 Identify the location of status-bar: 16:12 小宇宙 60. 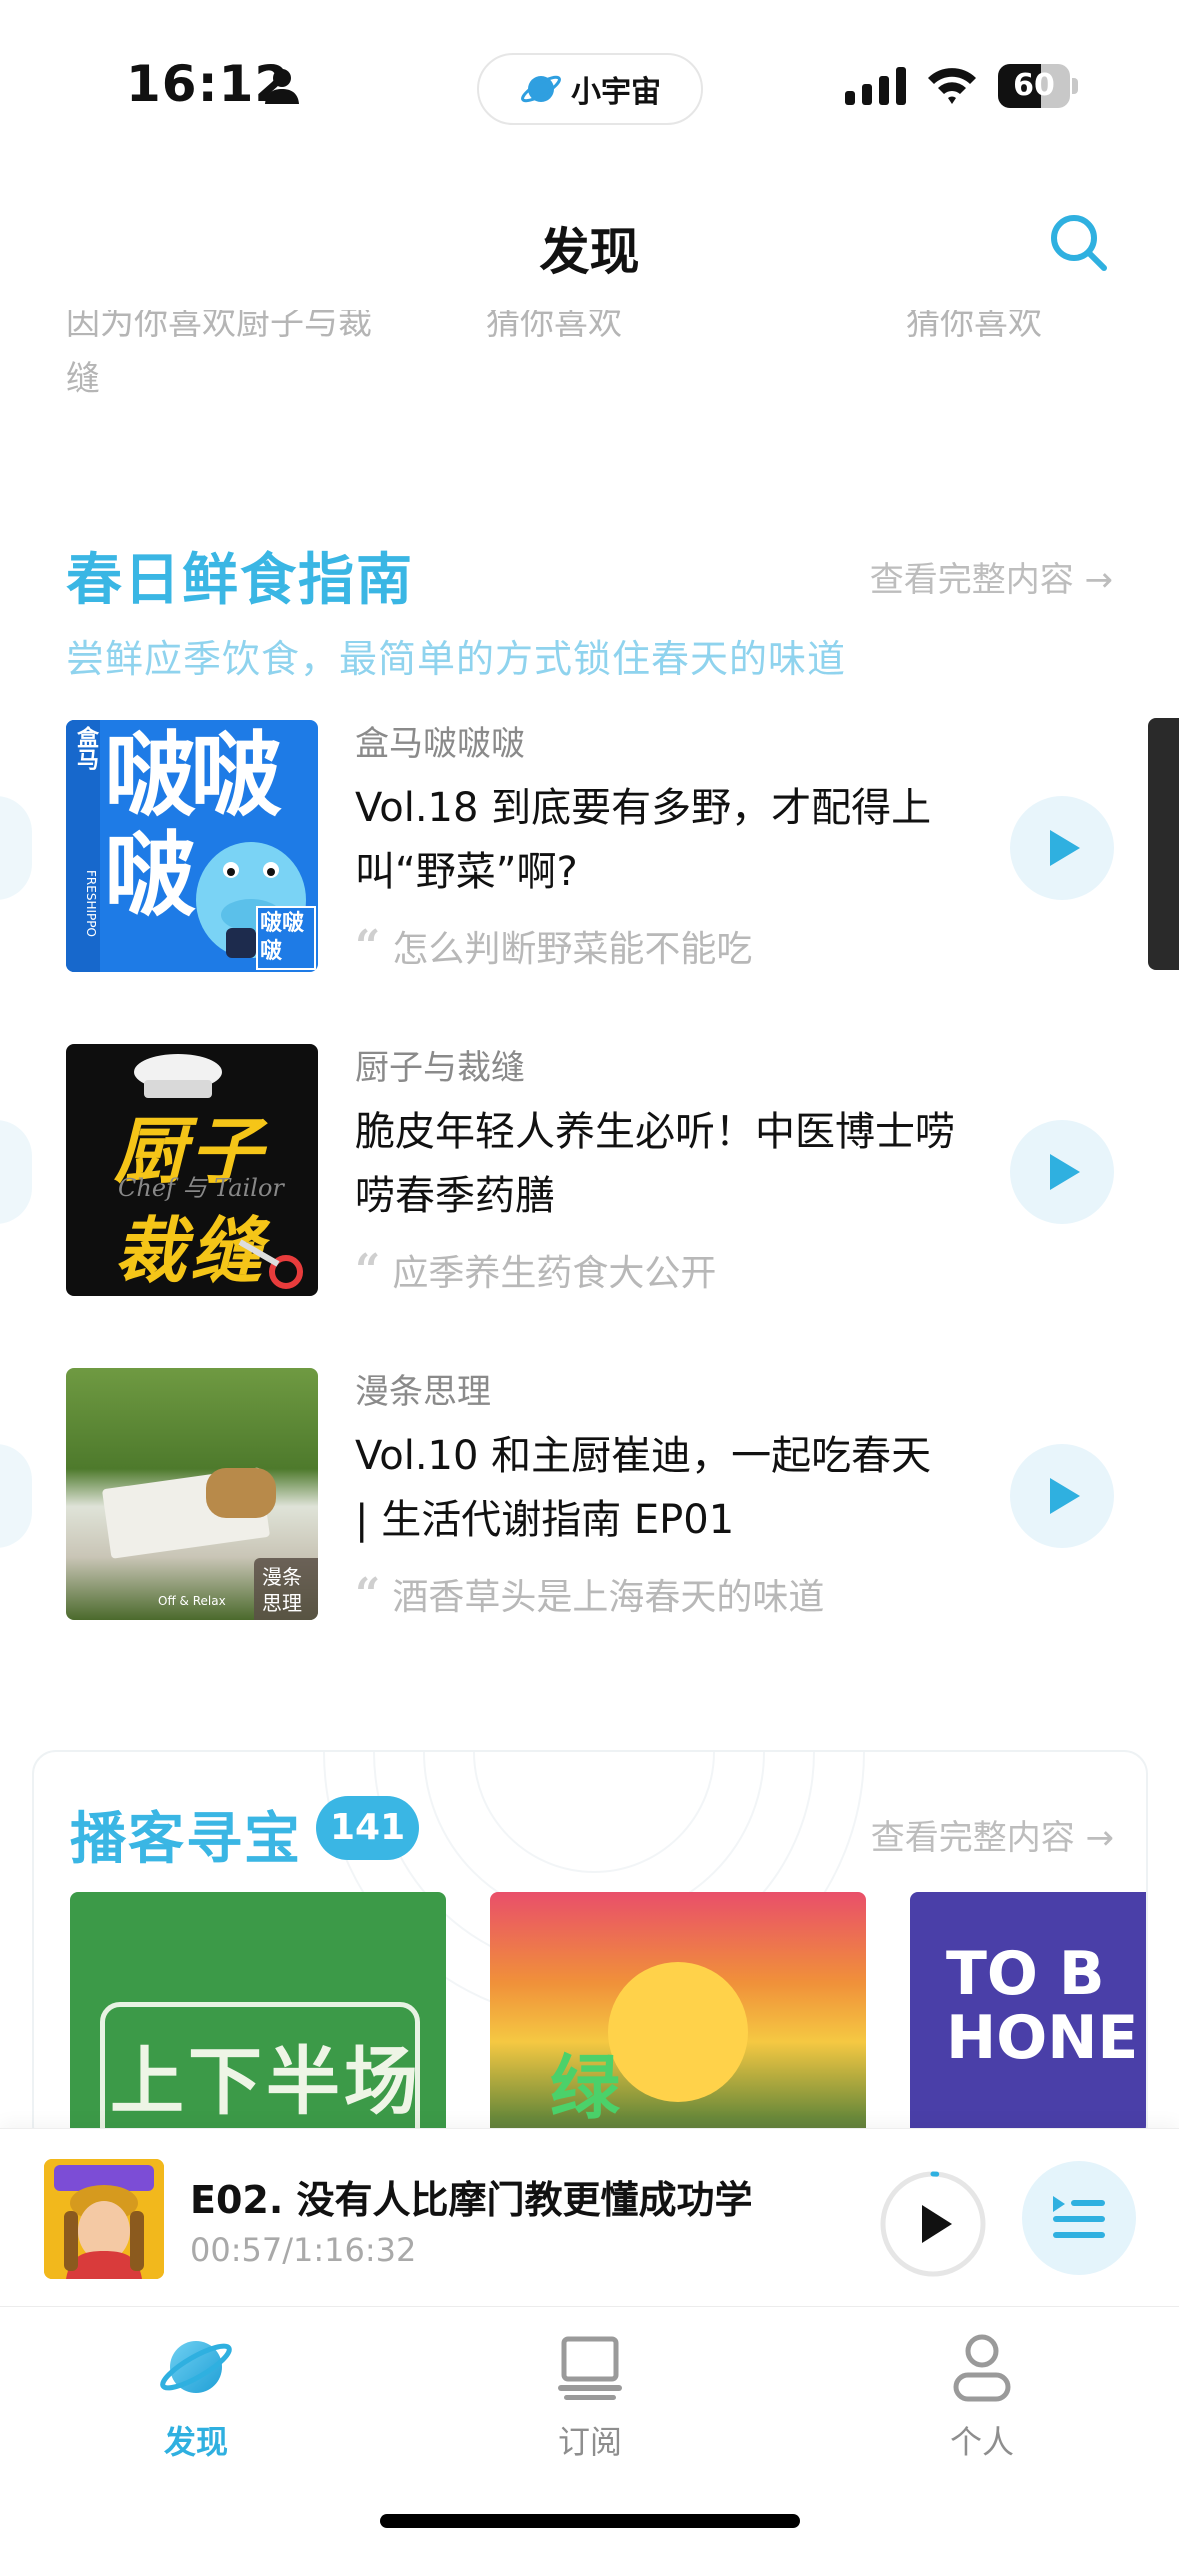
(589, 85).